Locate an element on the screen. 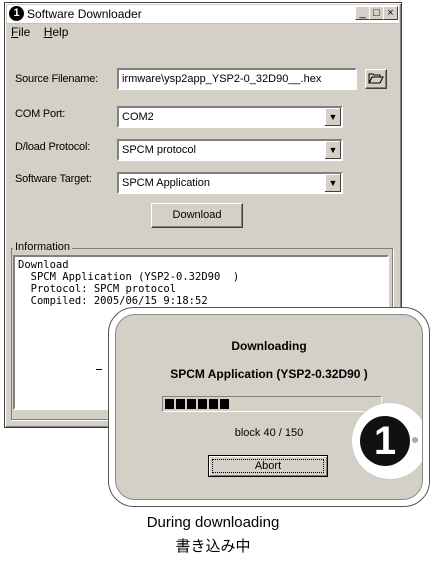 This screenshot has width=434, height=564. source-filename-label: Source Filename: is located at coordinates (57, 79).